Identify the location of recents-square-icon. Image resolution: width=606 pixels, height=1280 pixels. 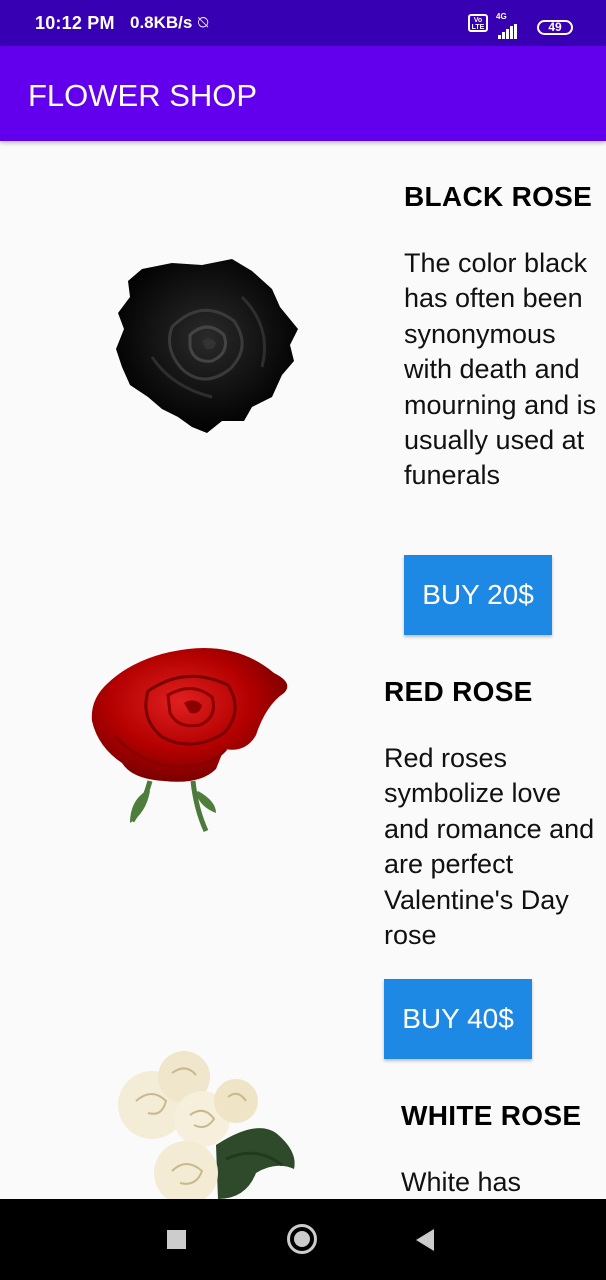
(176, 1239).